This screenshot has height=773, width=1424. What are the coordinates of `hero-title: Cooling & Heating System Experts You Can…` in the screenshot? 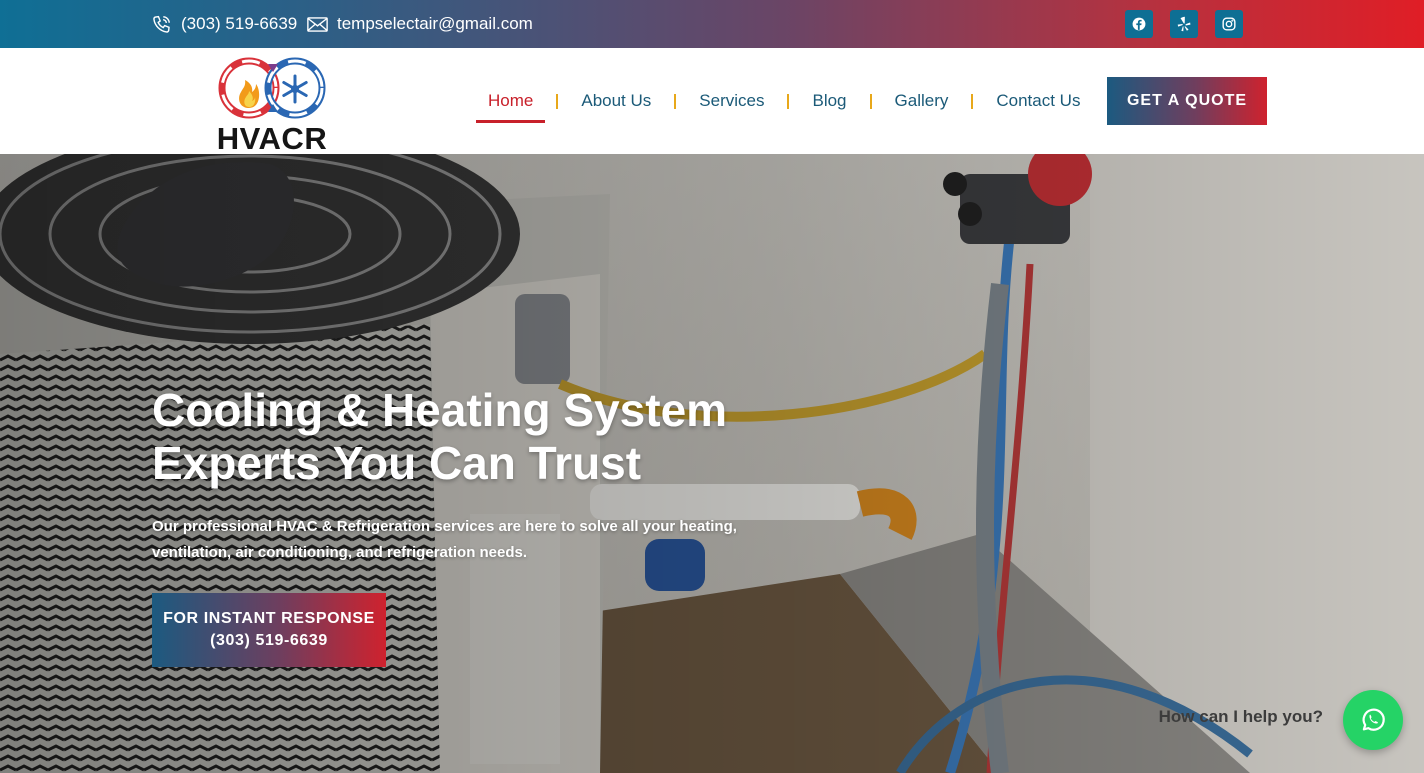 It's located at (512, 437).